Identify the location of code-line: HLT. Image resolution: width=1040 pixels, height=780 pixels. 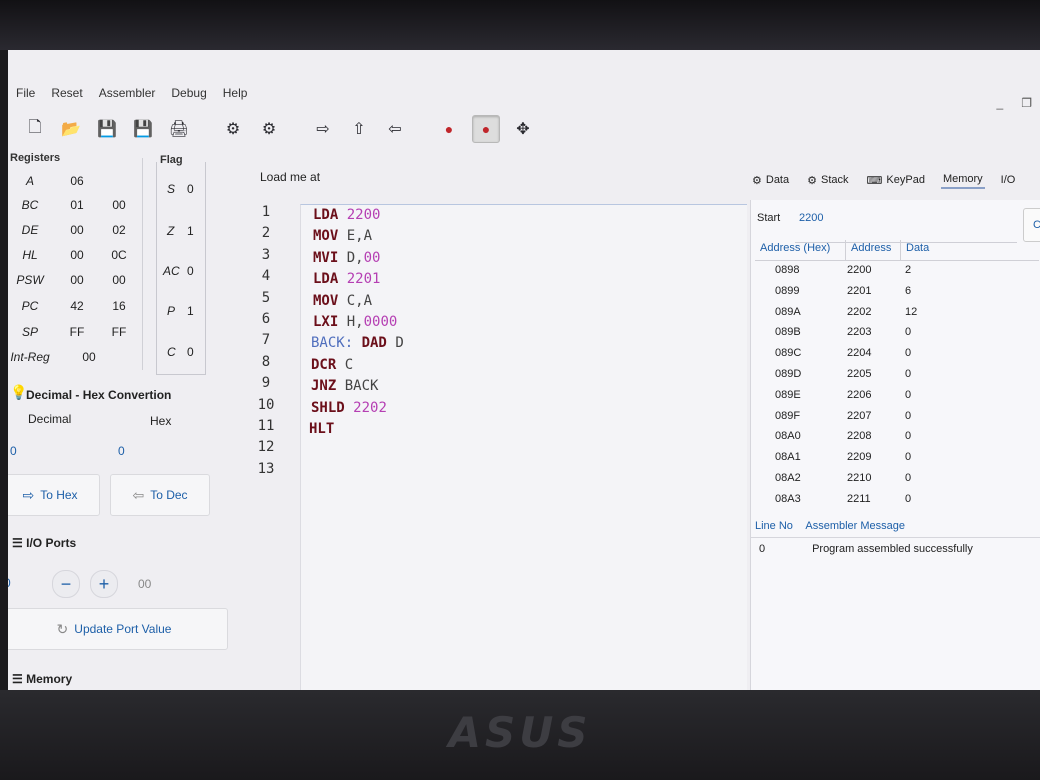
(321, 431).